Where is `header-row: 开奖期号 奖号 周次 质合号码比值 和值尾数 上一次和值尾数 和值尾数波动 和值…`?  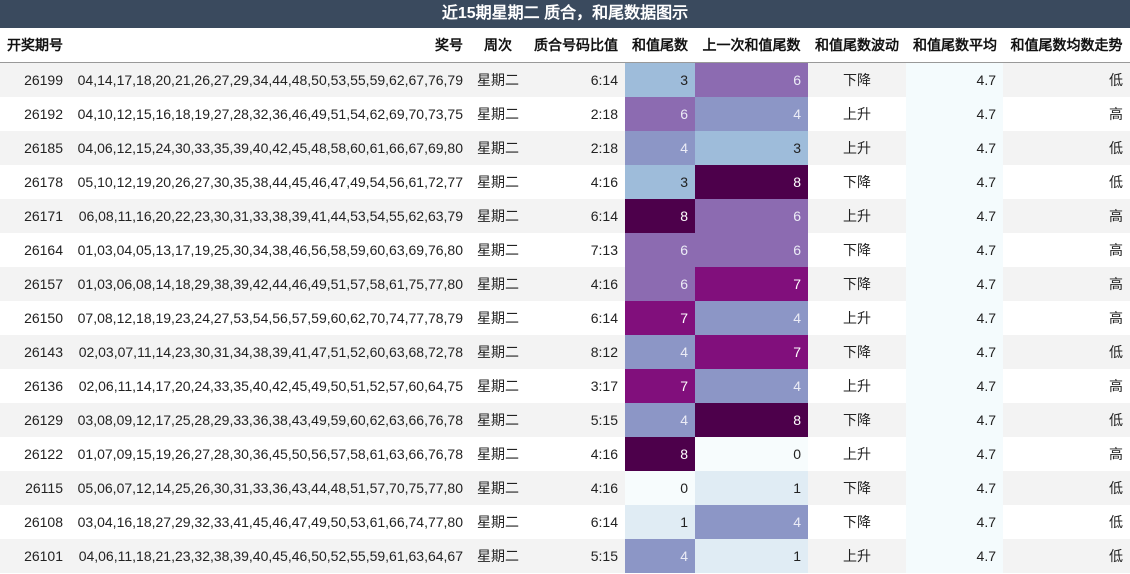 header-row: 开奖期号 奖号 周次 质合号码比值 和值尾数 上一次和值尾数 和值尾数波动 和值… is located at coordinates (565, 45).